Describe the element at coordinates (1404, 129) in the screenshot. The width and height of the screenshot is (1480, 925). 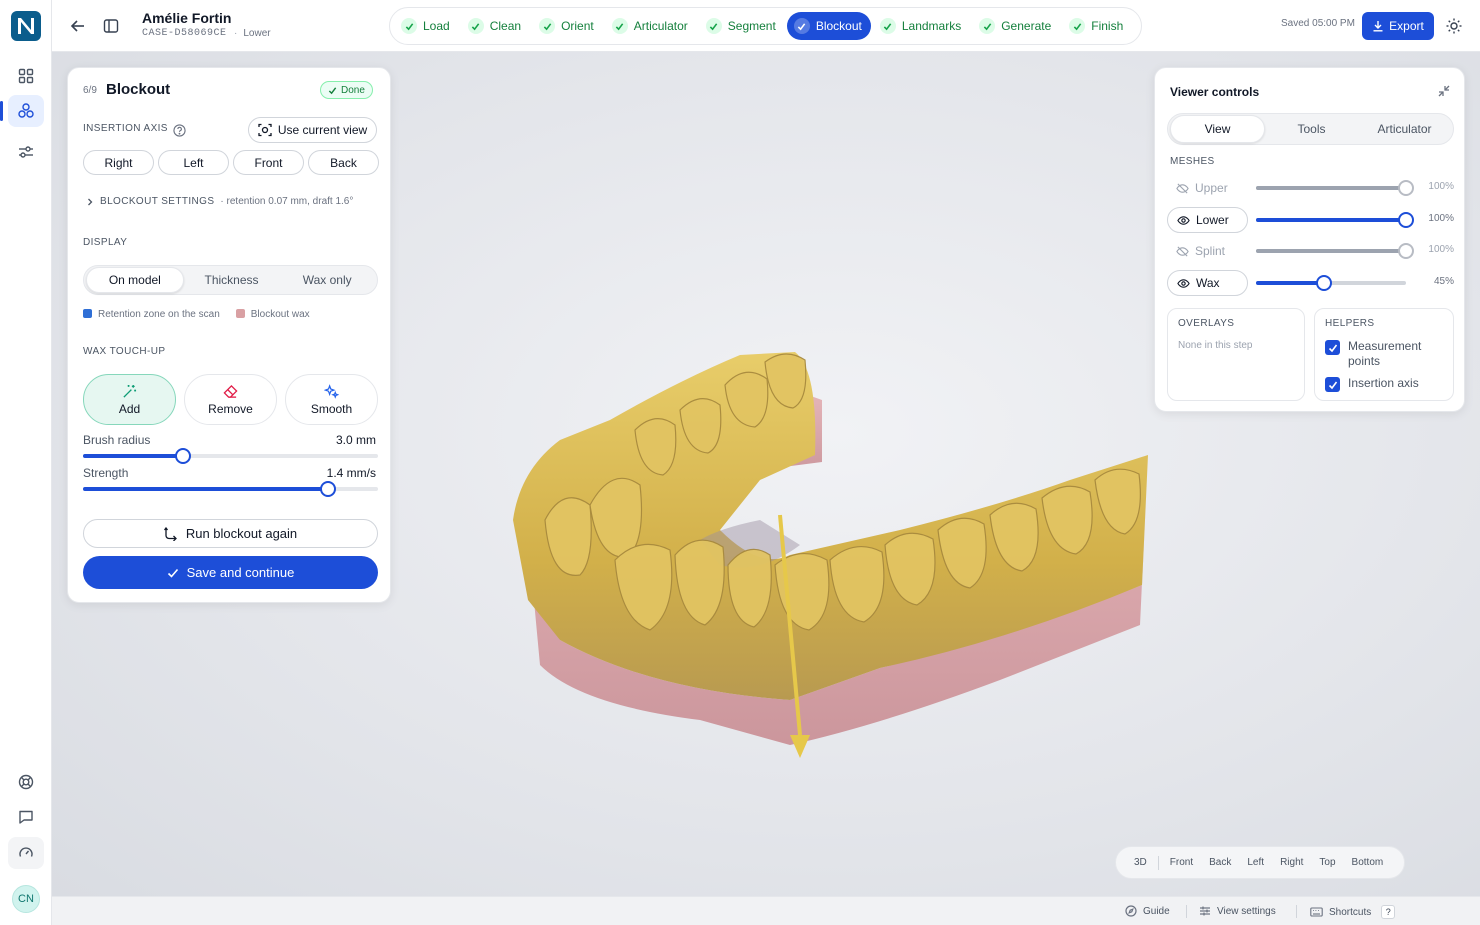
I see `tab-articulator: Articulator` at that location.